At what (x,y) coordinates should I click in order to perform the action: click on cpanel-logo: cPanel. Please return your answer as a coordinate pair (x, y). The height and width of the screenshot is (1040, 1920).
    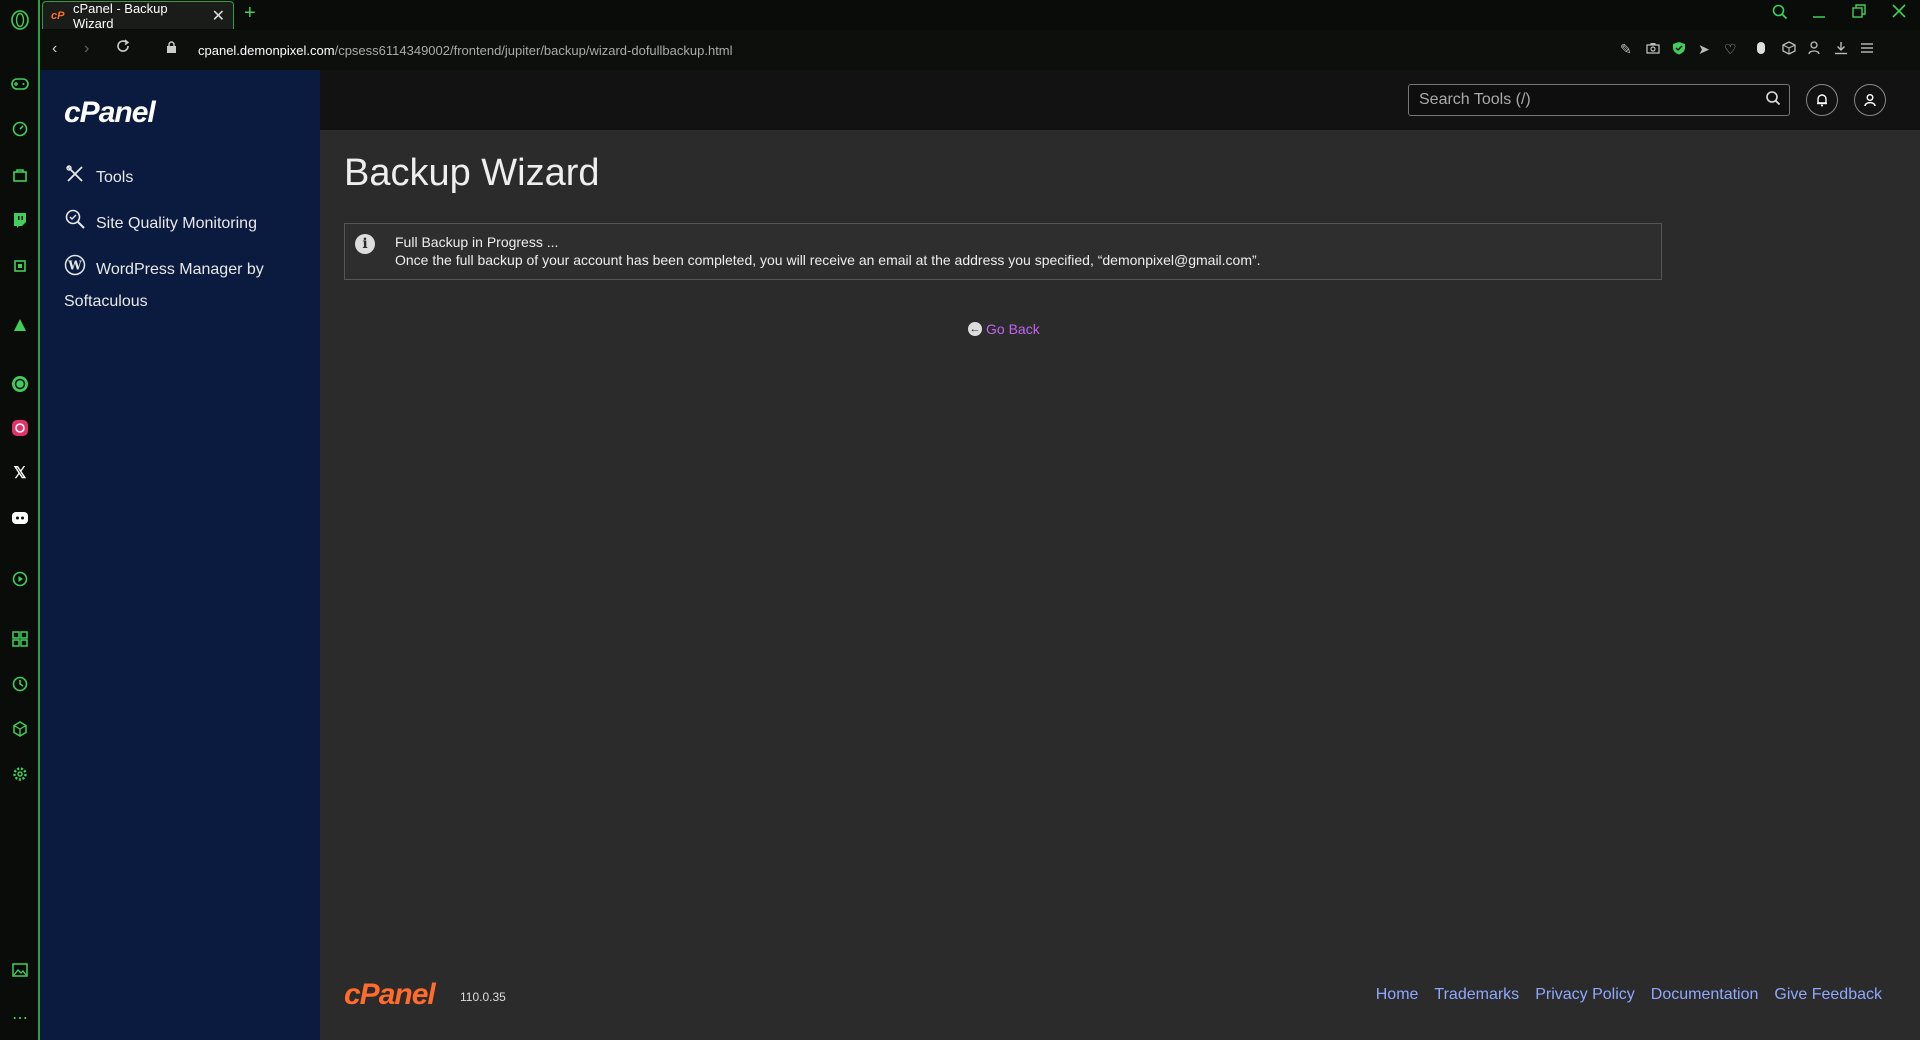
    Looking at the image, I should click on (110, 113).